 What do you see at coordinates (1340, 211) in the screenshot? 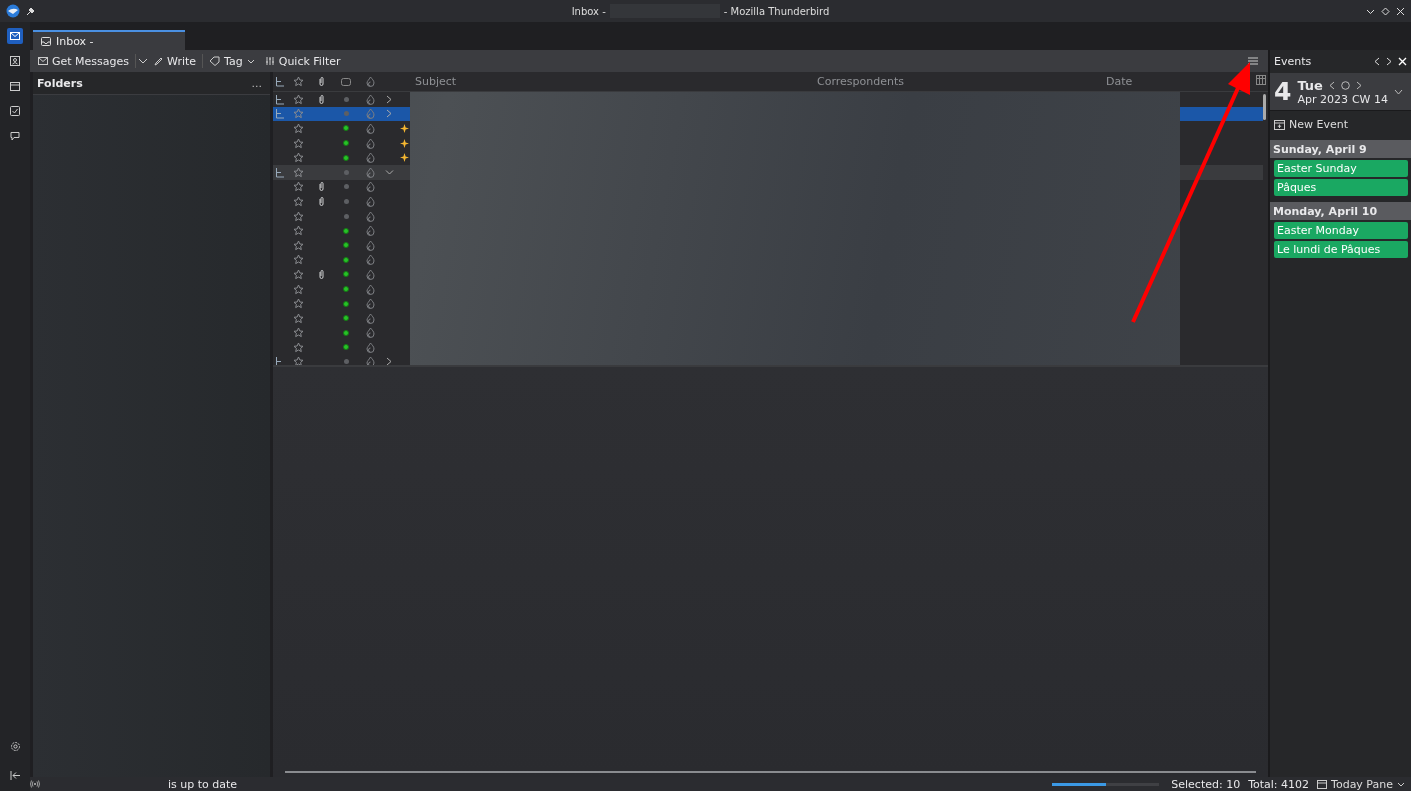
I see `day-heading: Monday, April 10` at bounding box center [1340, 211].